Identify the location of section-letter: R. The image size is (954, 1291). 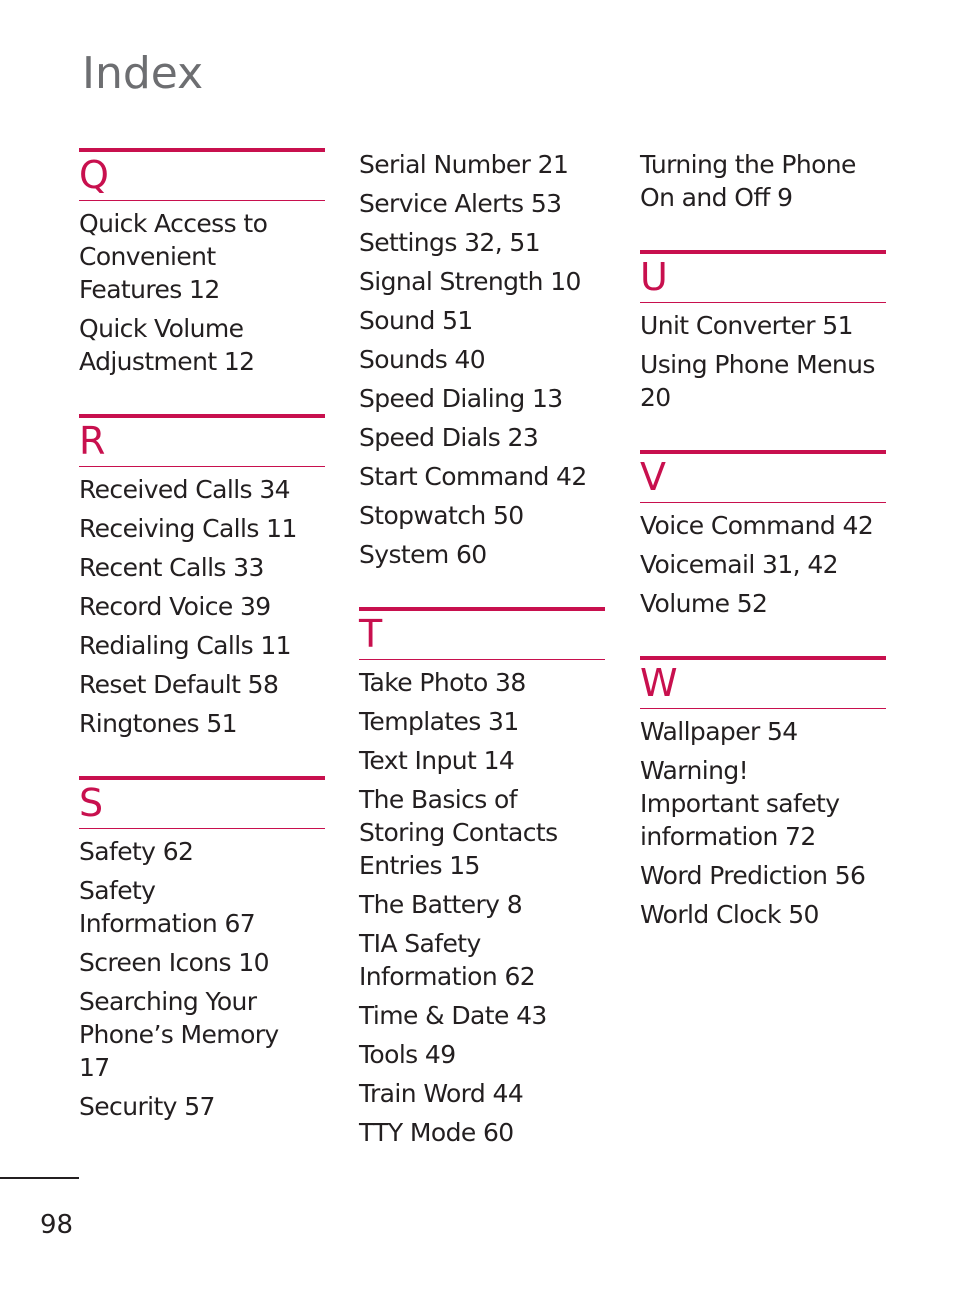
(92, 441).